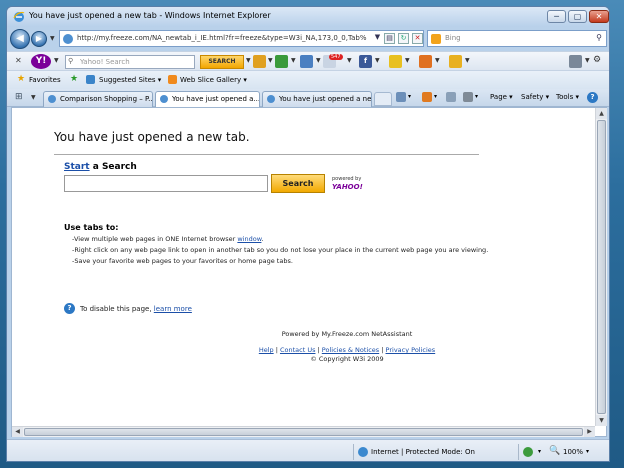 Image resolution: width=624 pixels, height=468 pixels. Describe the element at coordinates (554, 451) in the screenshot. I see `zoom-magnifier-icon: 🔍` at that location.